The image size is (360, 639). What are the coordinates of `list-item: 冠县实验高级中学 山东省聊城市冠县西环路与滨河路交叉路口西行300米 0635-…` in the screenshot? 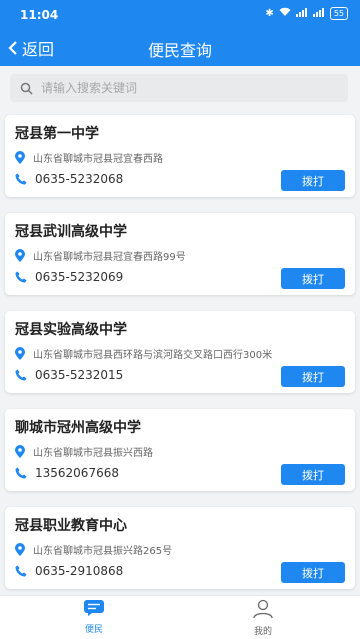 It's located at (180, 352).